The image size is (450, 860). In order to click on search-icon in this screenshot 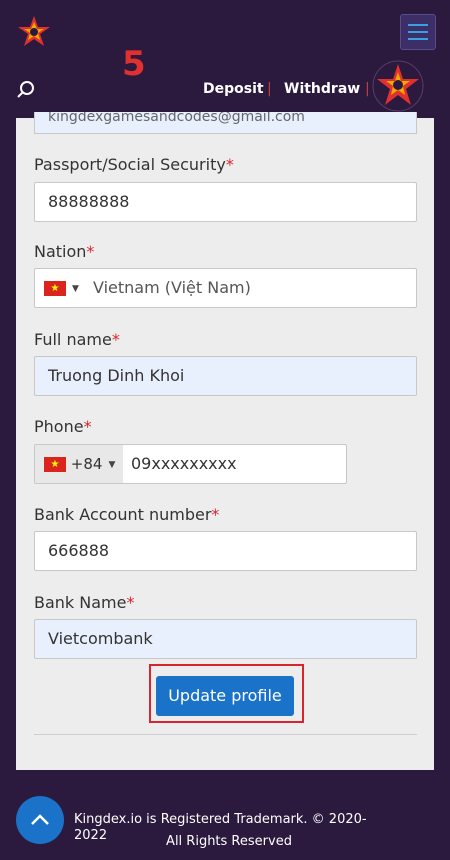, I will do `click(26, 90)`.